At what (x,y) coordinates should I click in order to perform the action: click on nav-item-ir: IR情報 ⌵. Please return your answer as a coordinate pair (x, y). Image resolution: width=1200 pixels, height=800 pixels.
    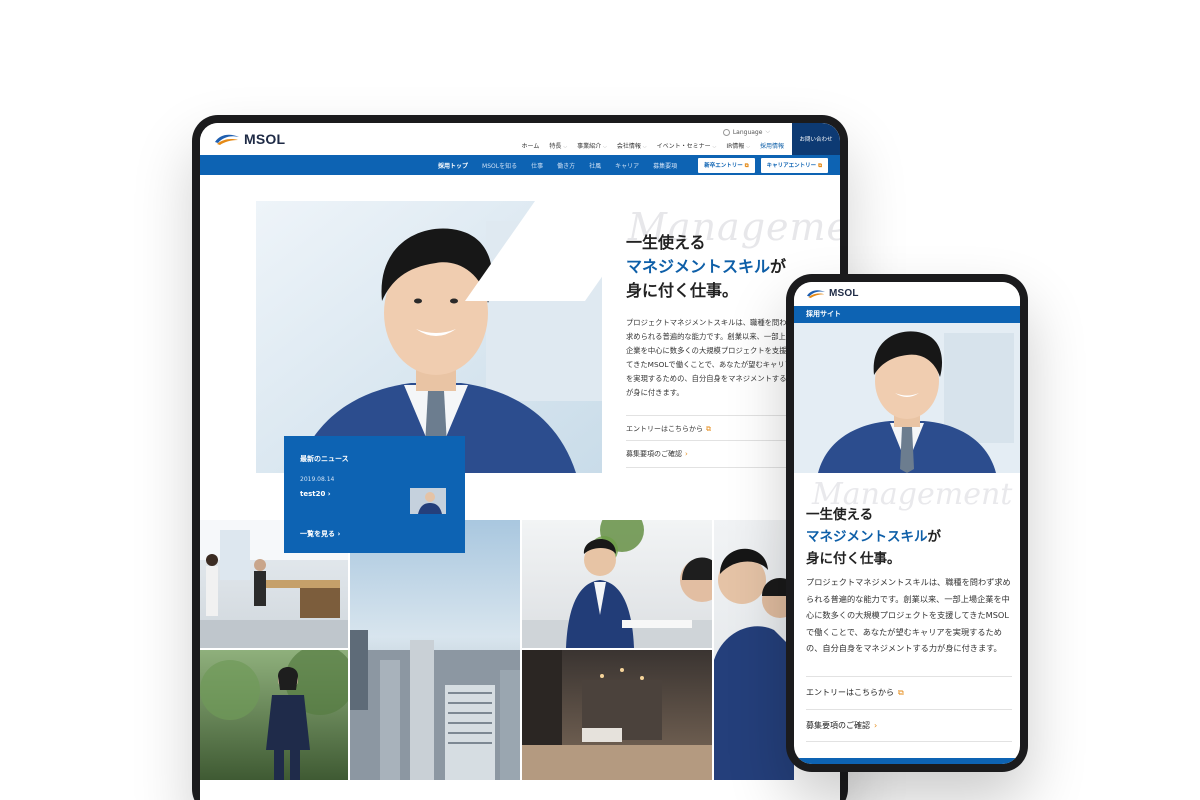
    Looking at the image, I should click on (738, 145).